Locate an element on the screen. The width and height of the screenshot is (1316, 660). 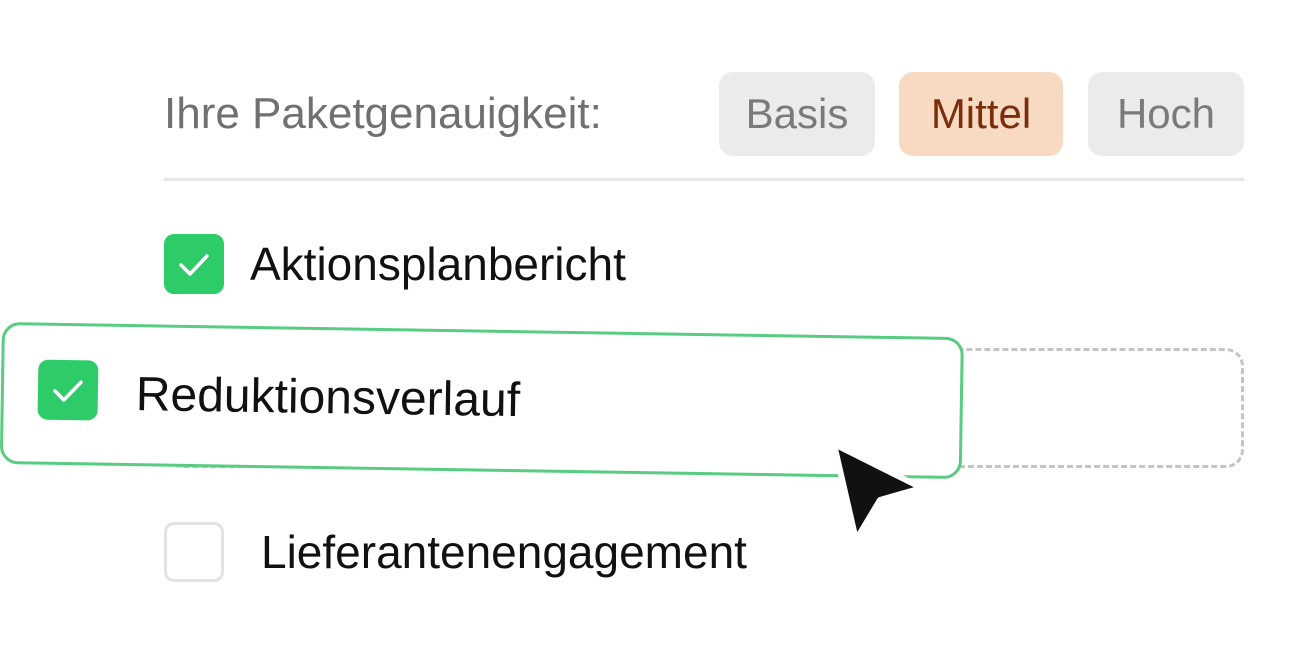
report-option-label: Lieferantenengagement is located at coordinates (504, 552).